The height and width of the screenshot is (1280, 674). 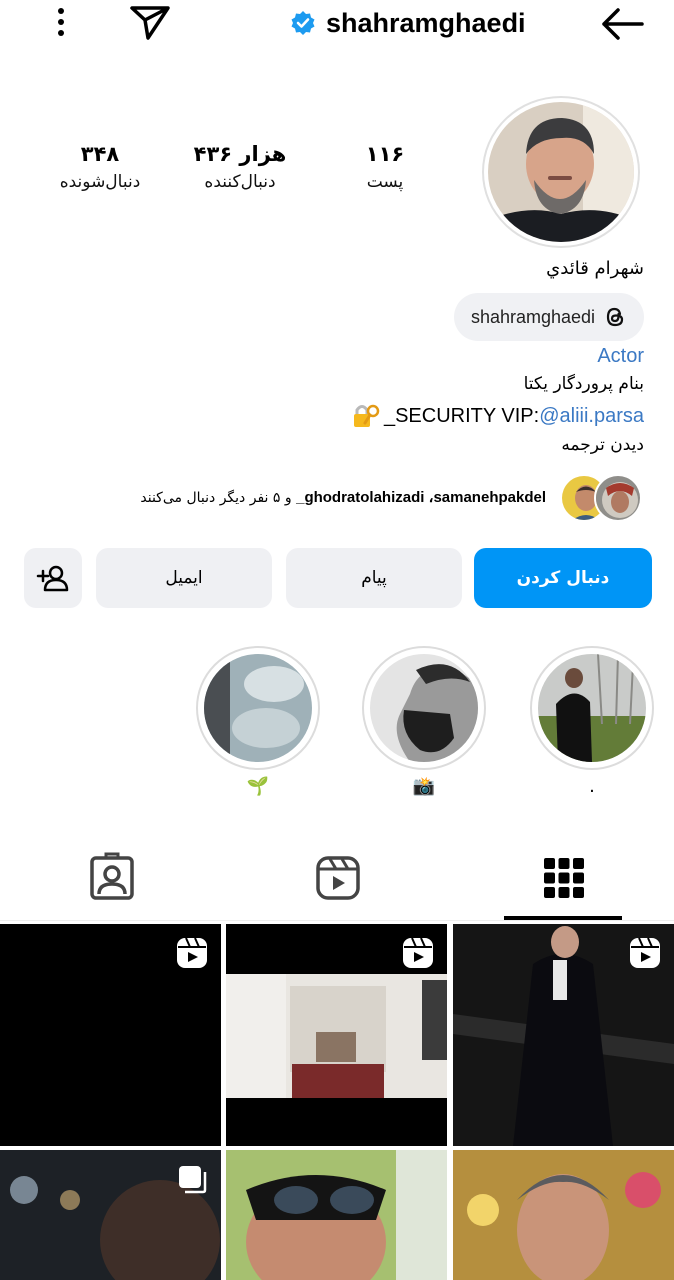 I want to click on lock-key-icon, so click(x=366, y=415).